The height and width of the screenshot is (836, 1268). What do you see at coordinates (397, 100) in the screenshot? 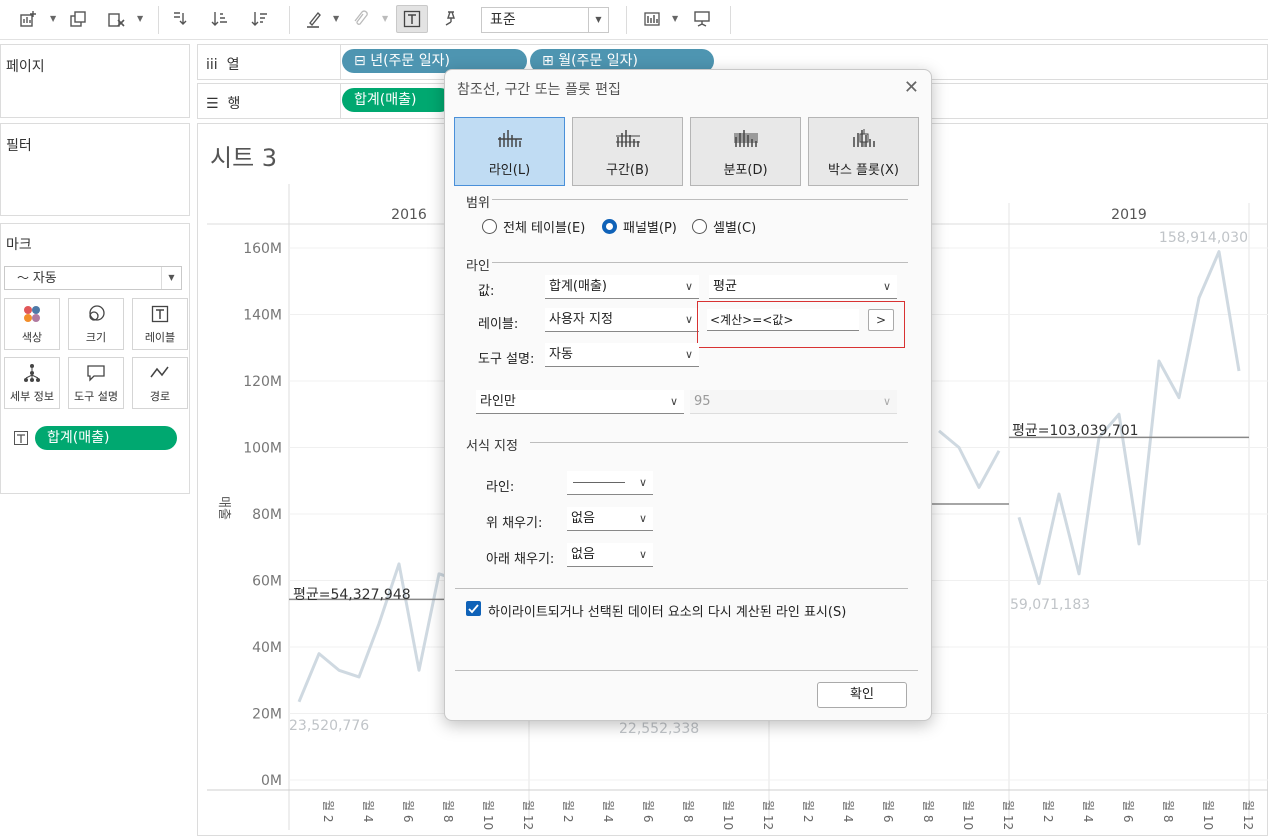
I see `row-pill: 합계(매출)` at bounding box center [397, 100].